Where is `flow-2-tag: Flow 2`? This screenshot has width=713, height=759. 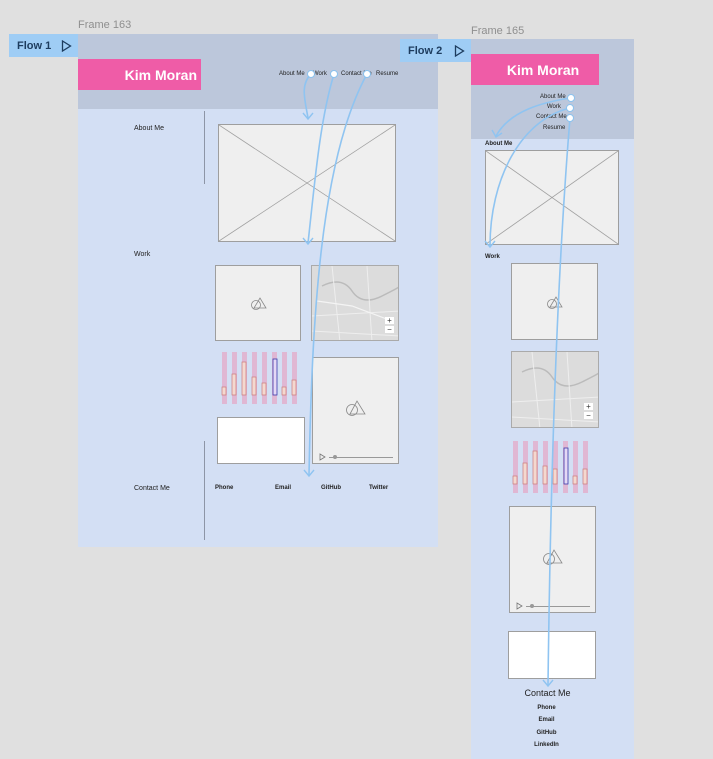 flow-2-tag: Flow 2 is located at coordinates (435, 50).